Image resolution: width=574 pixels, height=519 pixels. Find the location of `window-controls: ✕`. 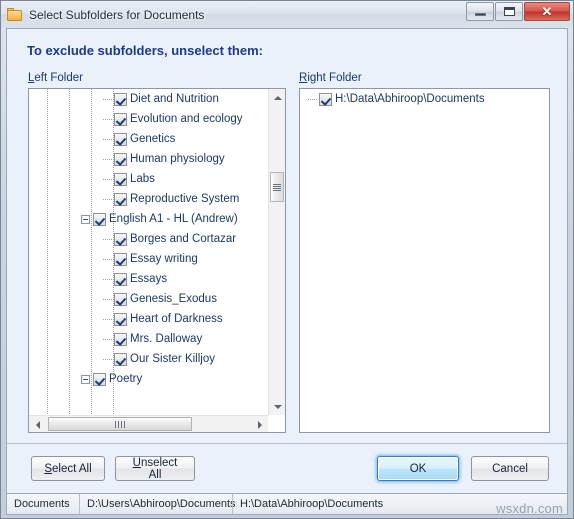

window-controls: ✕ is located at coordinates (518, 11).